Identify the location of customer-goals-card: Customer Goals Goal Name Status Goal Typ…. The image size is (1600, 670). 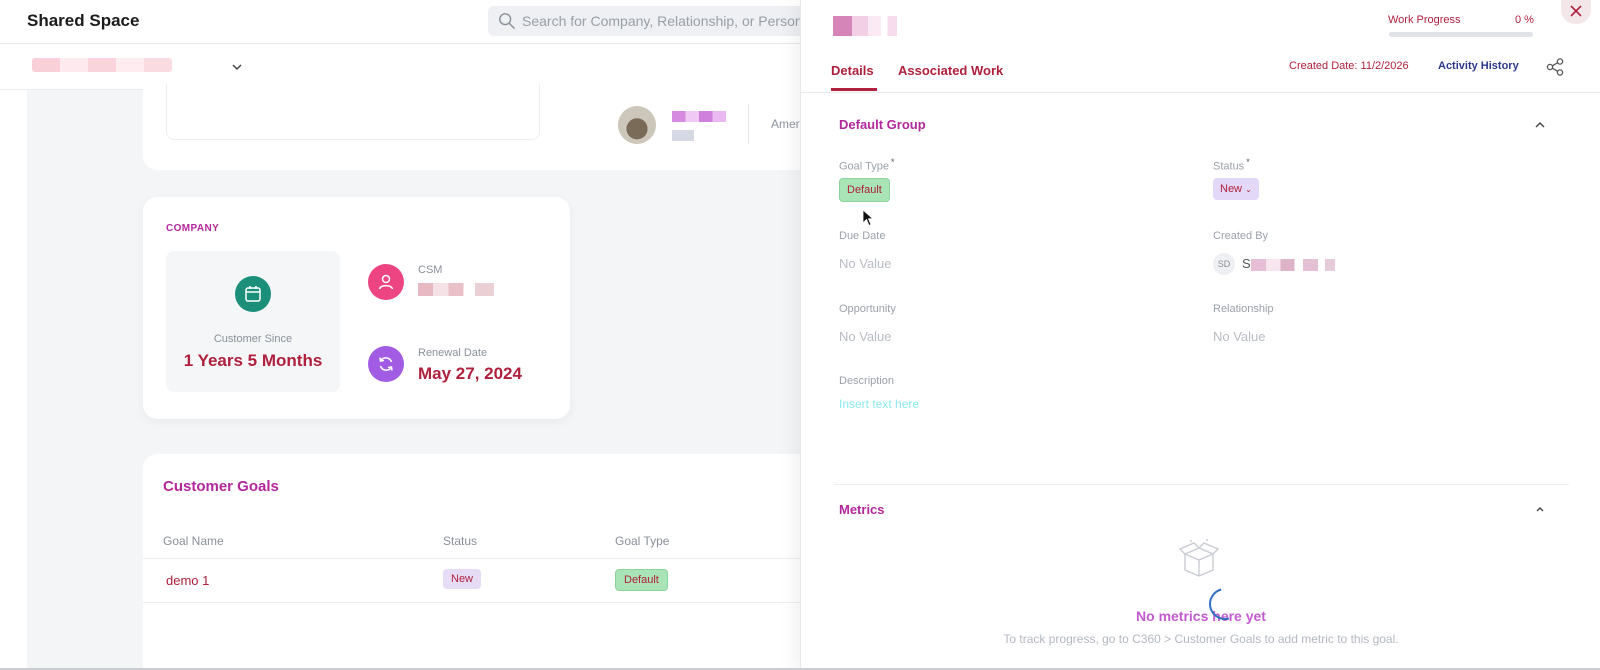
(478, 562).